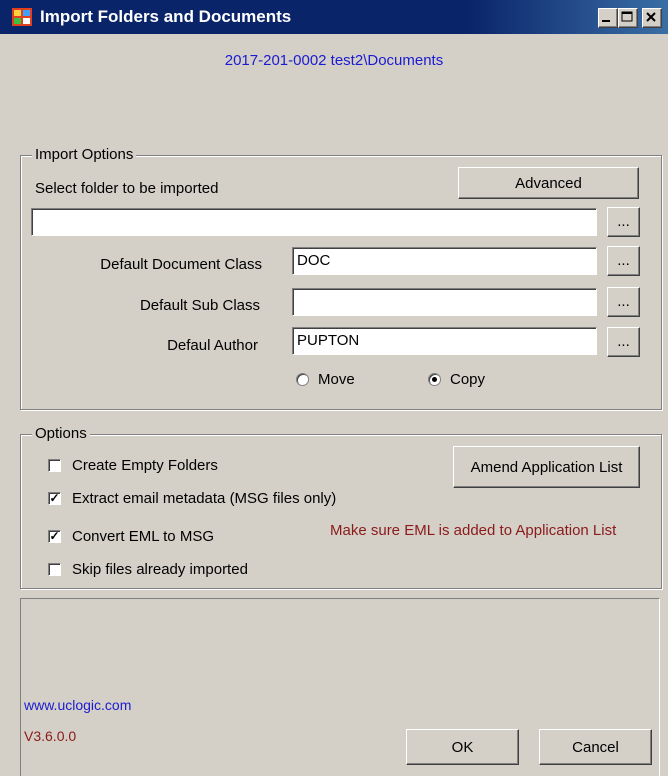 Image resolution: width=668 pixels, height=776 pixels. What do you see at coordinates (54, 569) in the screenshot?
I see `skip-imported-checkbox` at bounding box center [54, 569].